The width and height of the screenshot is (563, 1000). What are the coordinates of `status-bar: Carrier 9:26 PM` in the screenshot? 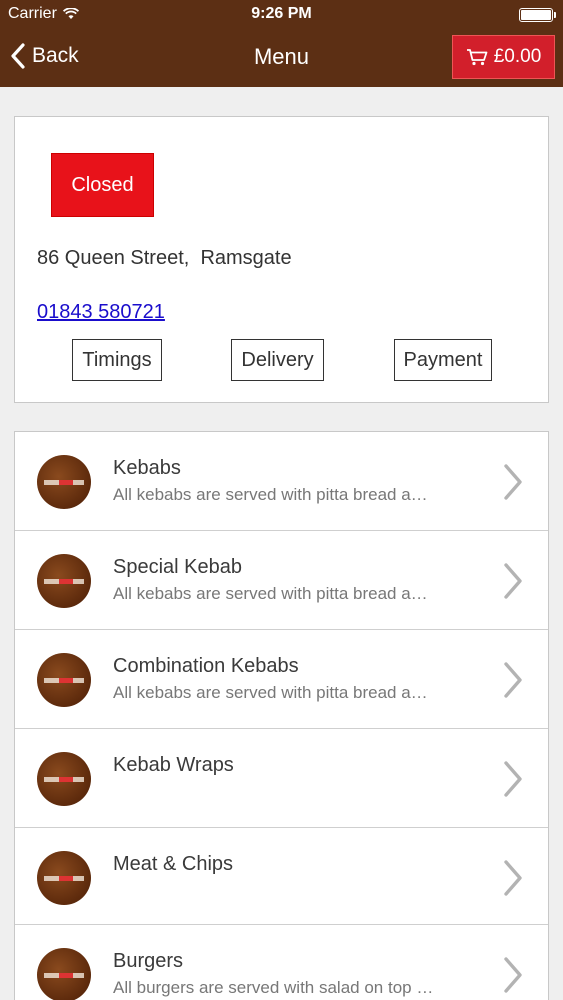 It's located at (281, 15).